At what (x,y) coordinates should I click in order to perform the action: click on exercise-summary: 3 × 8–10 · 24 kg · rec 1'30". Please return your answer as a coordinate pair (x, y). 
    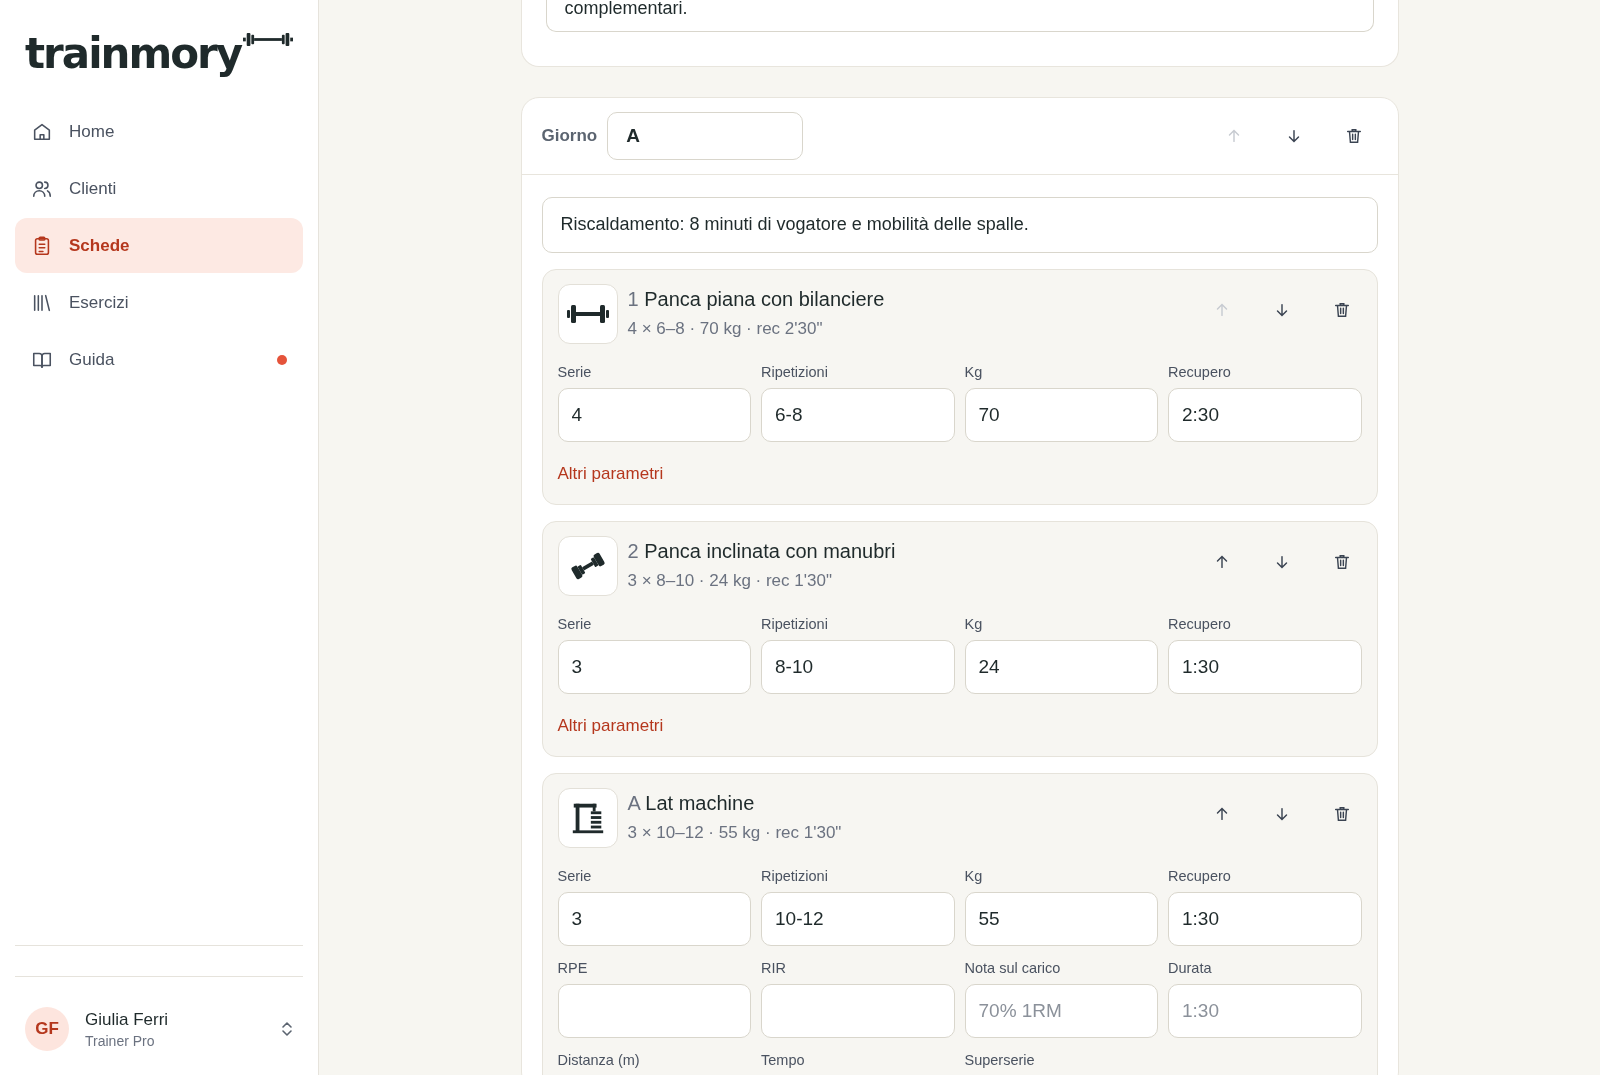
    Looking at the image, I should click on (730, 581).